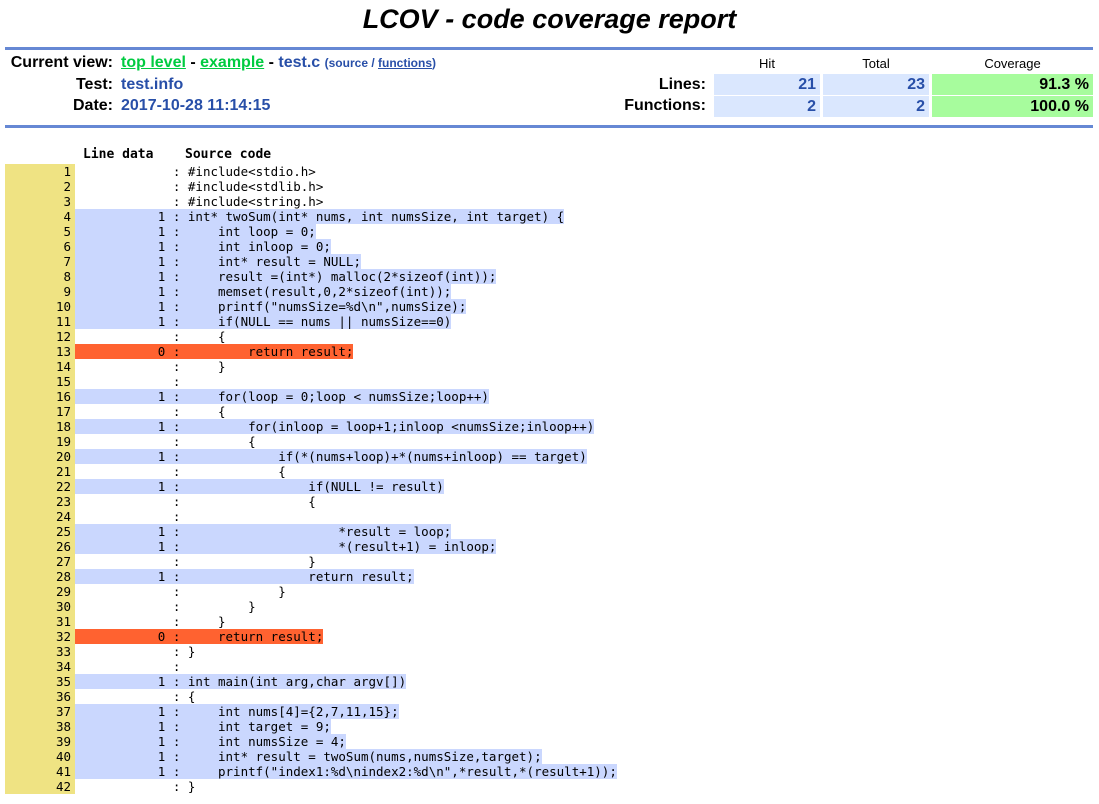 The height and width of the screenshot is (804, 1099). I want to click on test-label: Test:, so click(94, 84).